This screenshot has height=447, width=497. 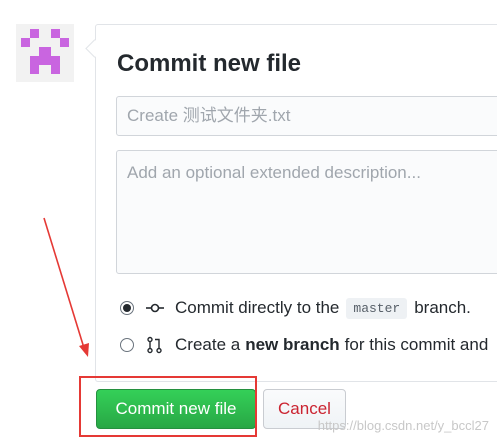 I want to click on annotation-arrow-icon, so click(x=66, y=287).